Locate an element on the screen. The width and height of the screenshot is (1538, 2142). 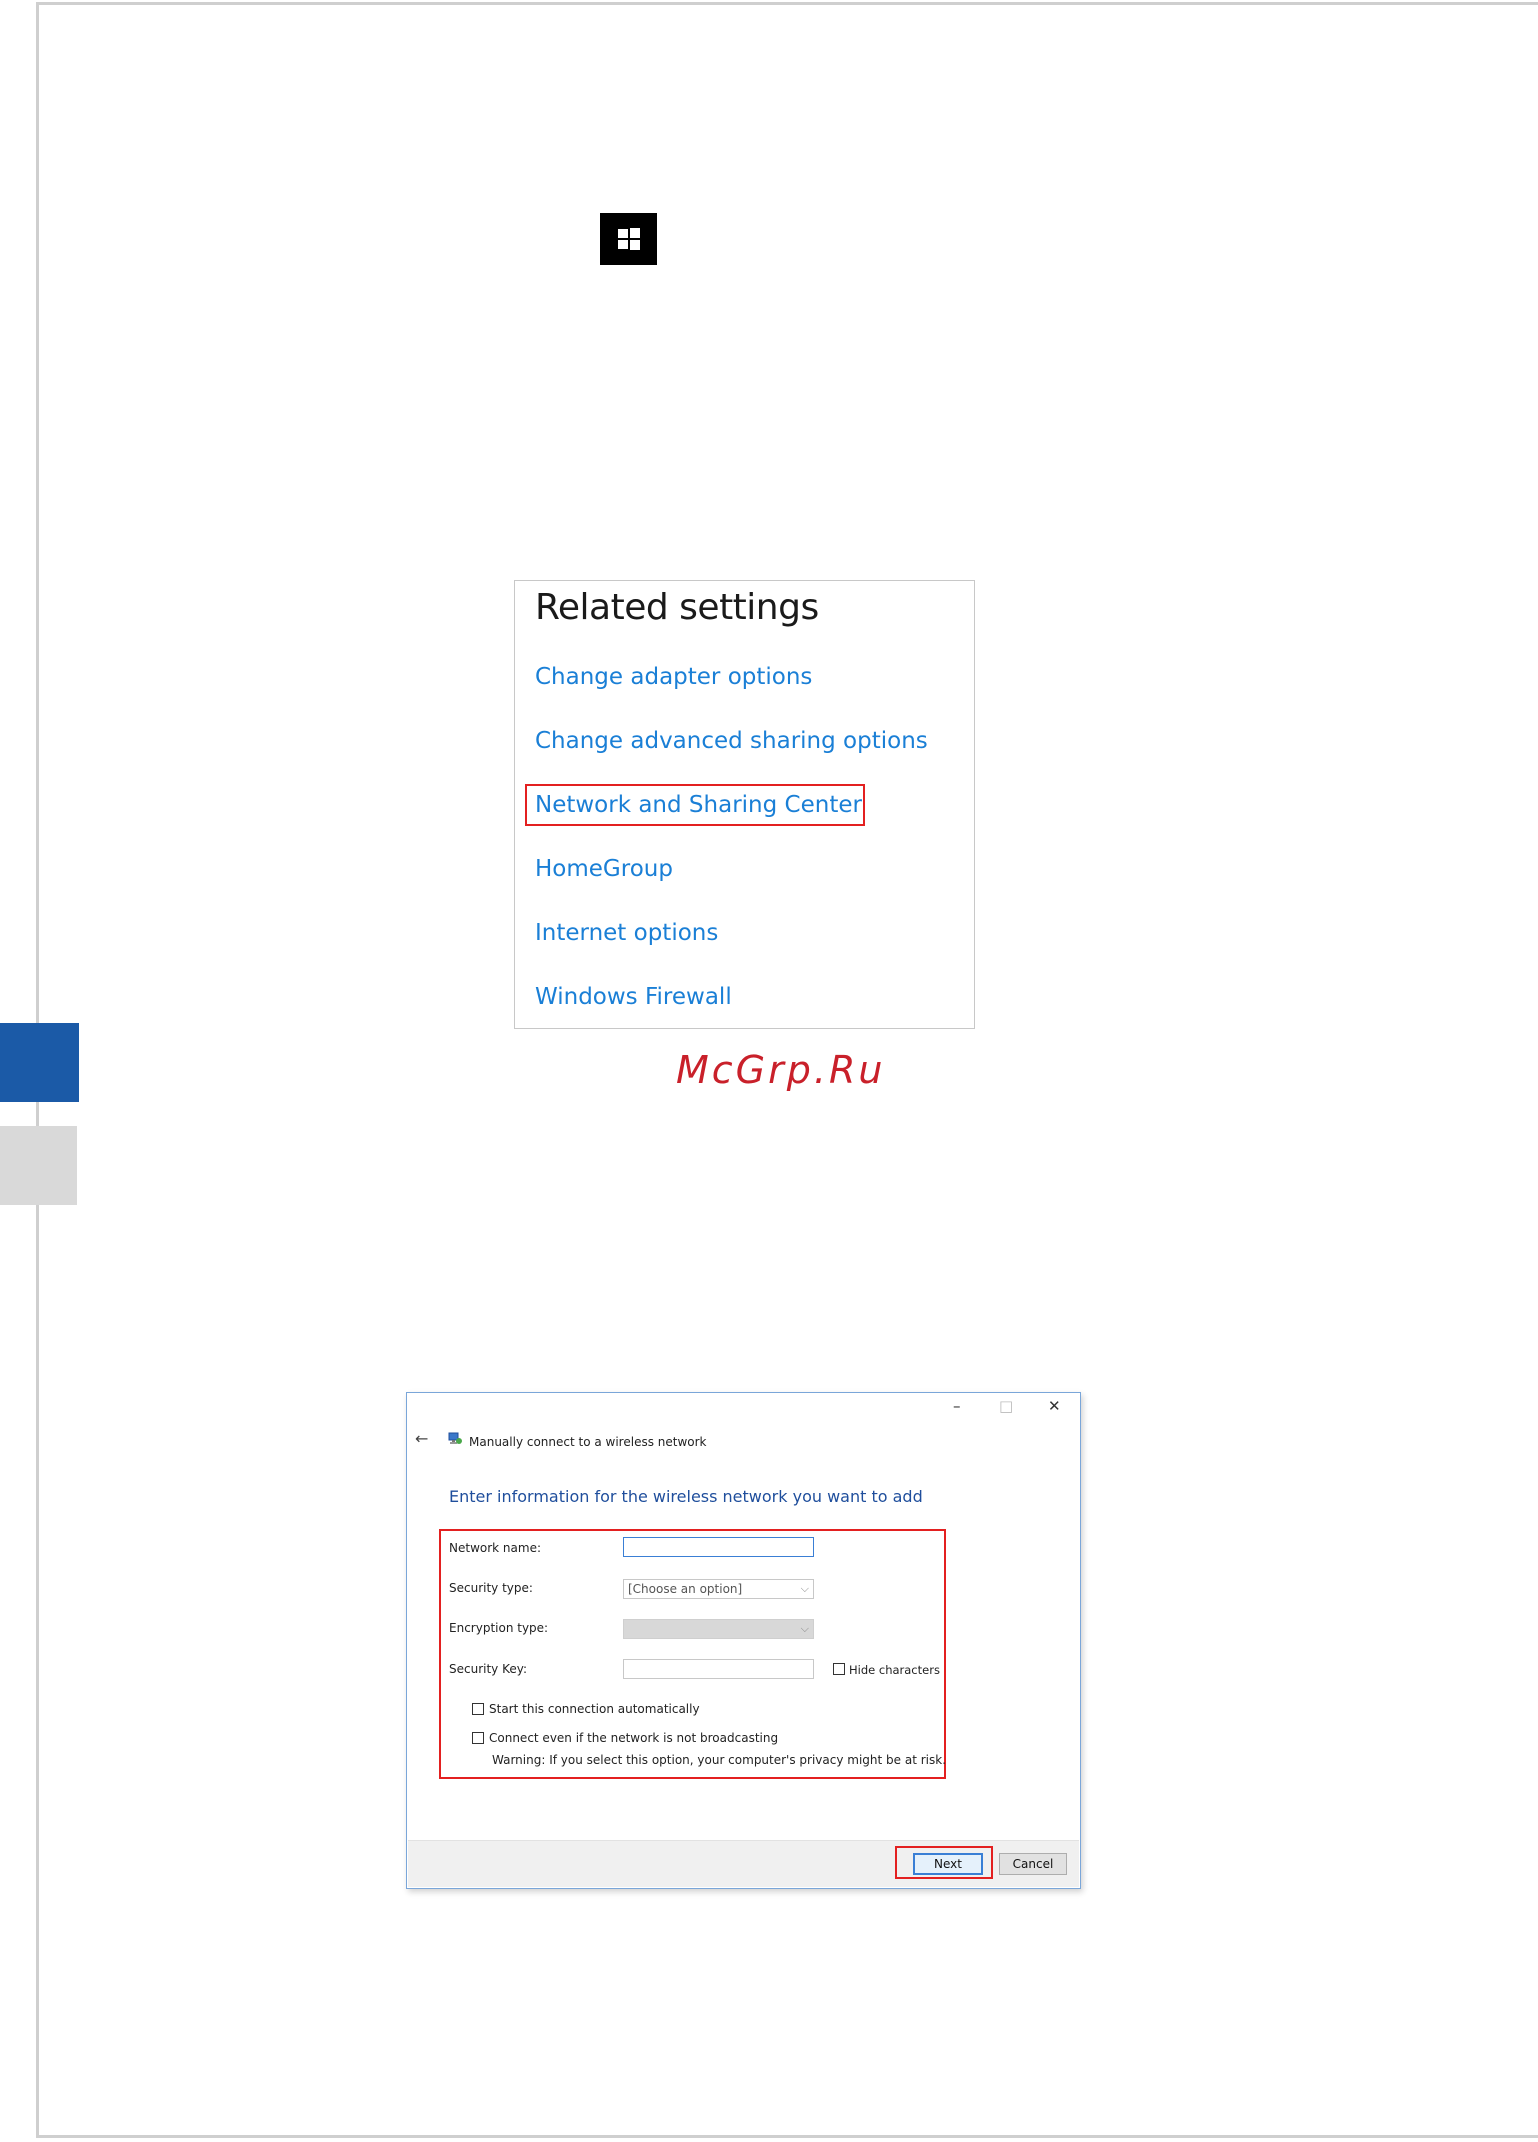
security-type-select: [Choose an option] ⌵ is located at coordinates (718, 1589).